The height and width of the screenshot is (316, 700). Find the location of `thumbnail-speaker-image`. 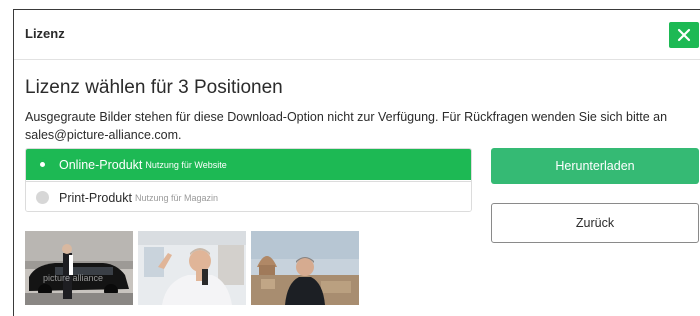

thumbnail-speaker-image is located at coordinates (192, 268).